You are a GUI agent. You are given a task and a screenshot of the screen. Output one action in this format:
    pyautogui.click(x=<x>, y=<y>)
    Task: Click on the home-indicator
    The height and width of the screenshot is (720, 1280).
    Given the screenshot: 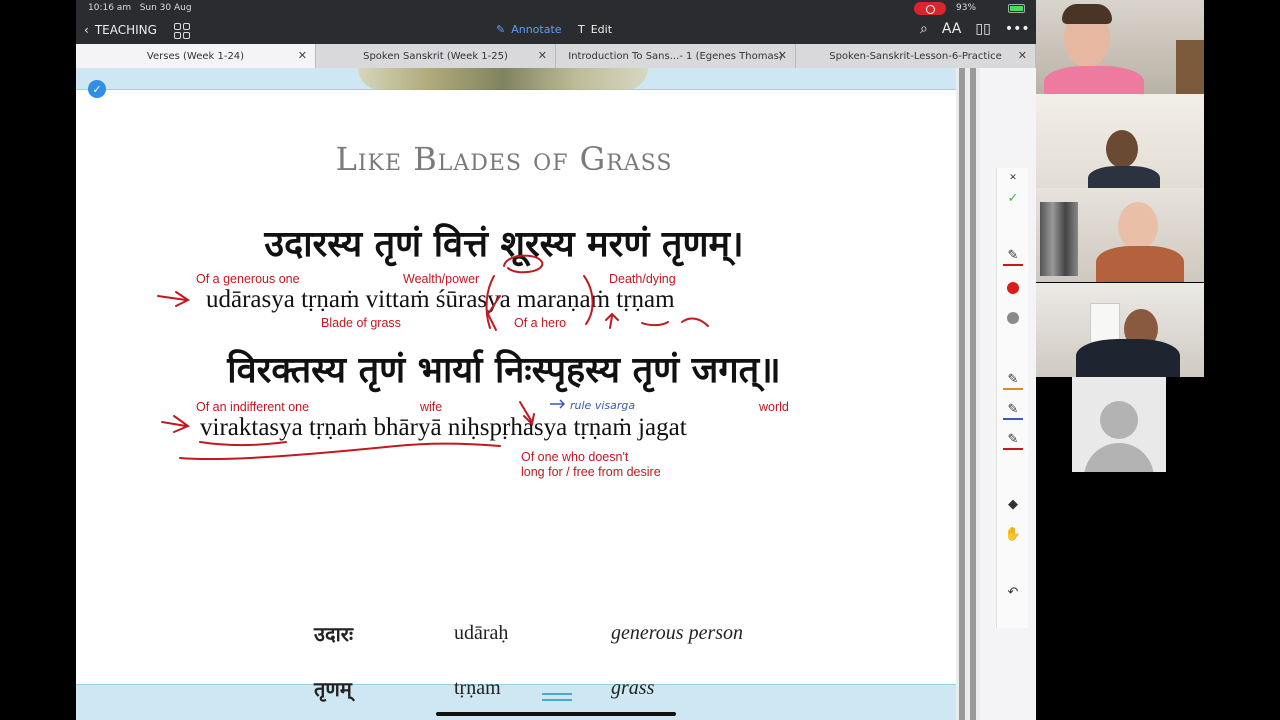 What is the action you would take?
    pyautogui.click(x=556, y=714)
    